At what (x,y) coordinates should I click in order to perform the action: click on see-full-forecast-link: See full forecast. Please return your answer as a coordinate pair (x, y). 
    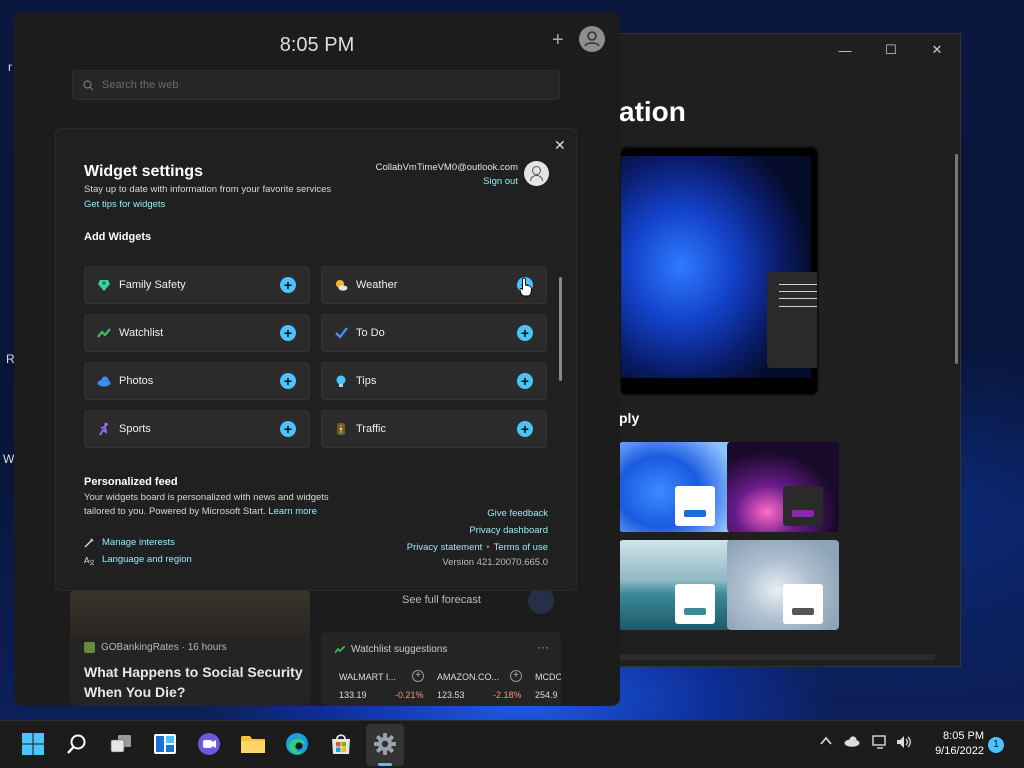
    Looking at the image, I should click on (441, 600).